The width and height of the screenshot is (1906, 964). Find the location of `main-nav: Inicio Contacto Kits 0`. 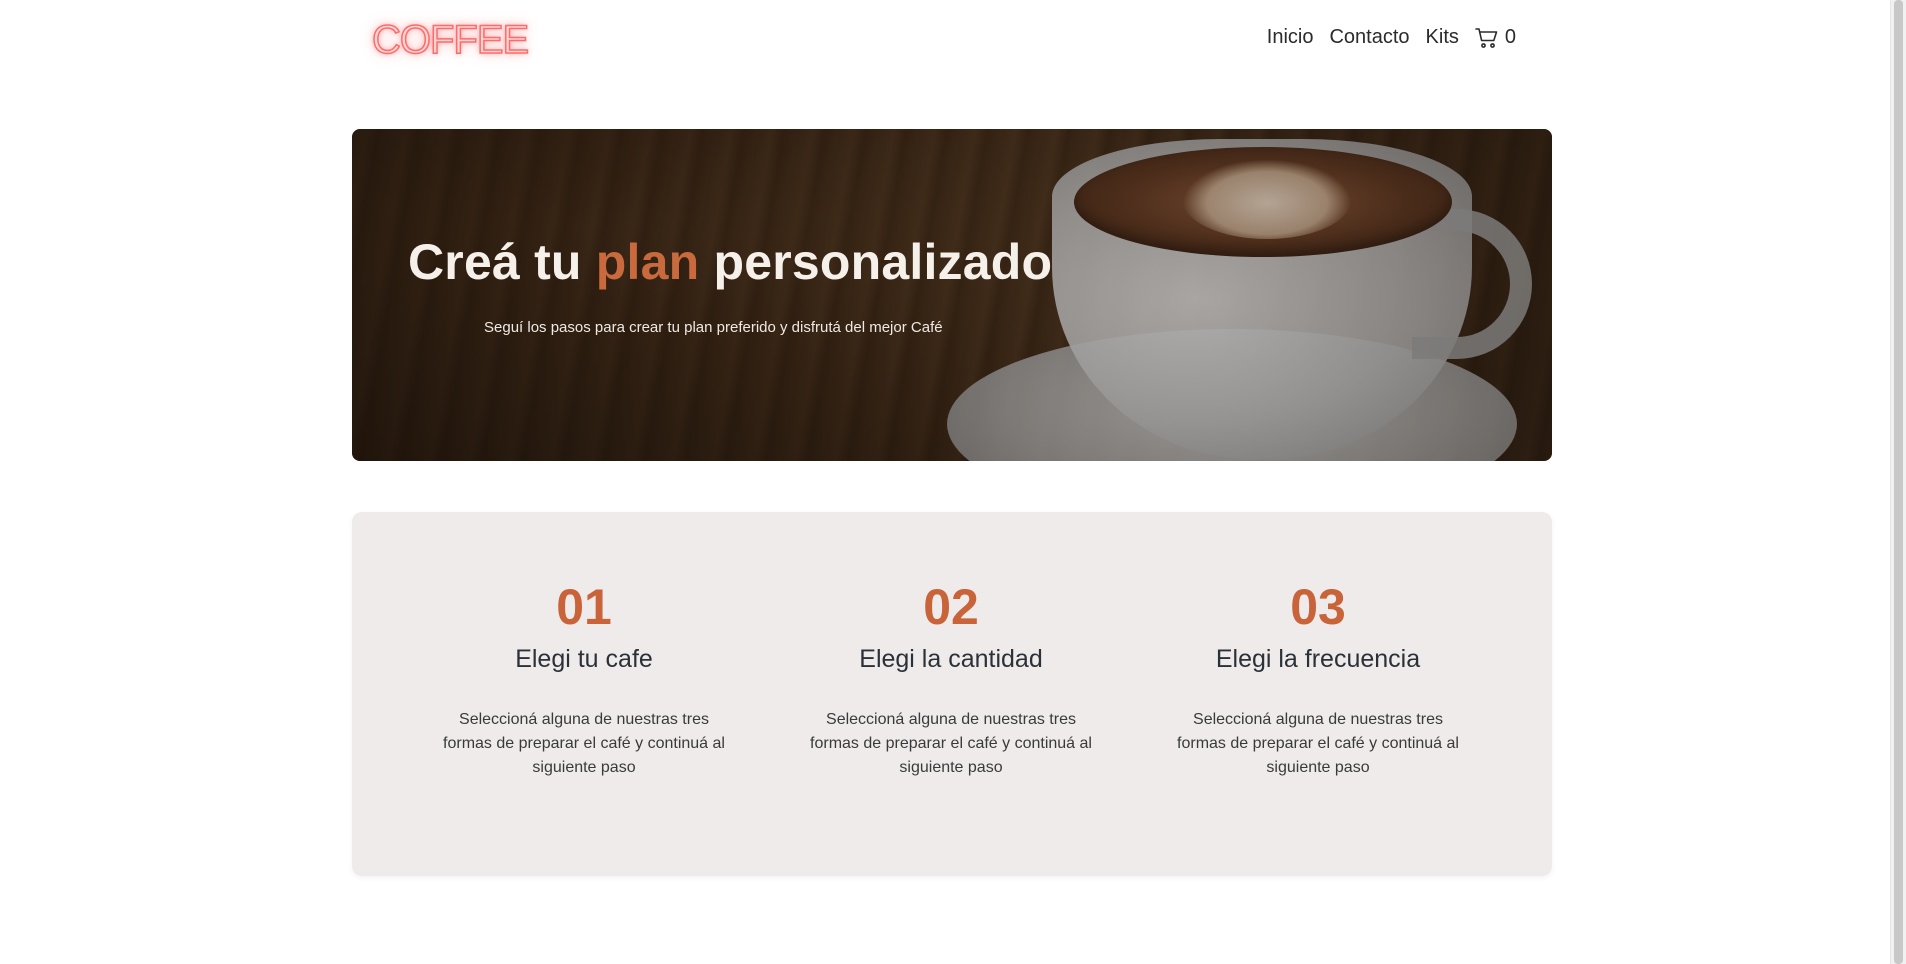

main-nav: Inicio Contacto Kits 0 is located at coordinates (1391, 37).